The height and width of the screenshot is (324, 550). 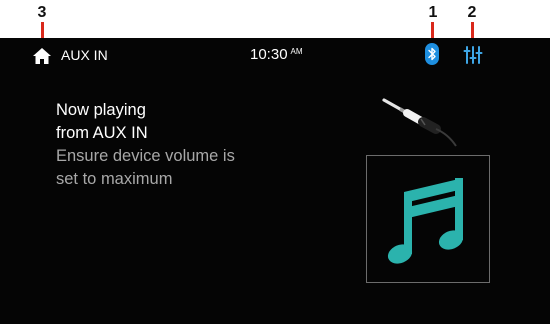 What do you see at coordinates (472, 30) in the screenshot?
I see `callout-marker-equalizer` at bounding box center [472, 30].